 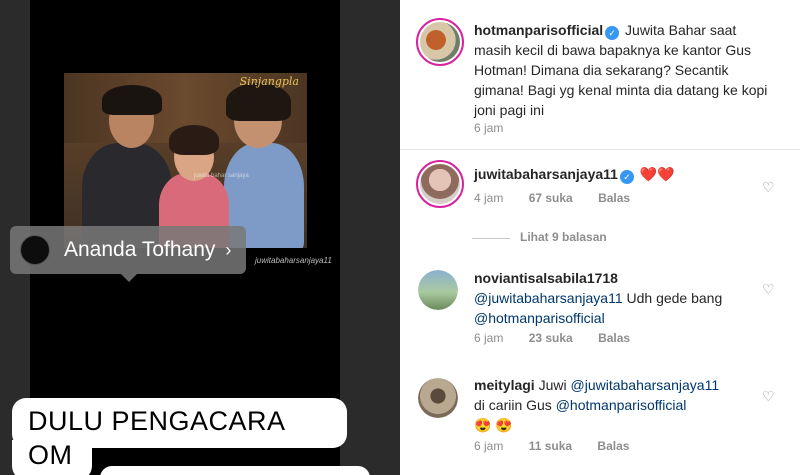 I want to click on likes-count: 67 suka, so click(x=551, y=198).